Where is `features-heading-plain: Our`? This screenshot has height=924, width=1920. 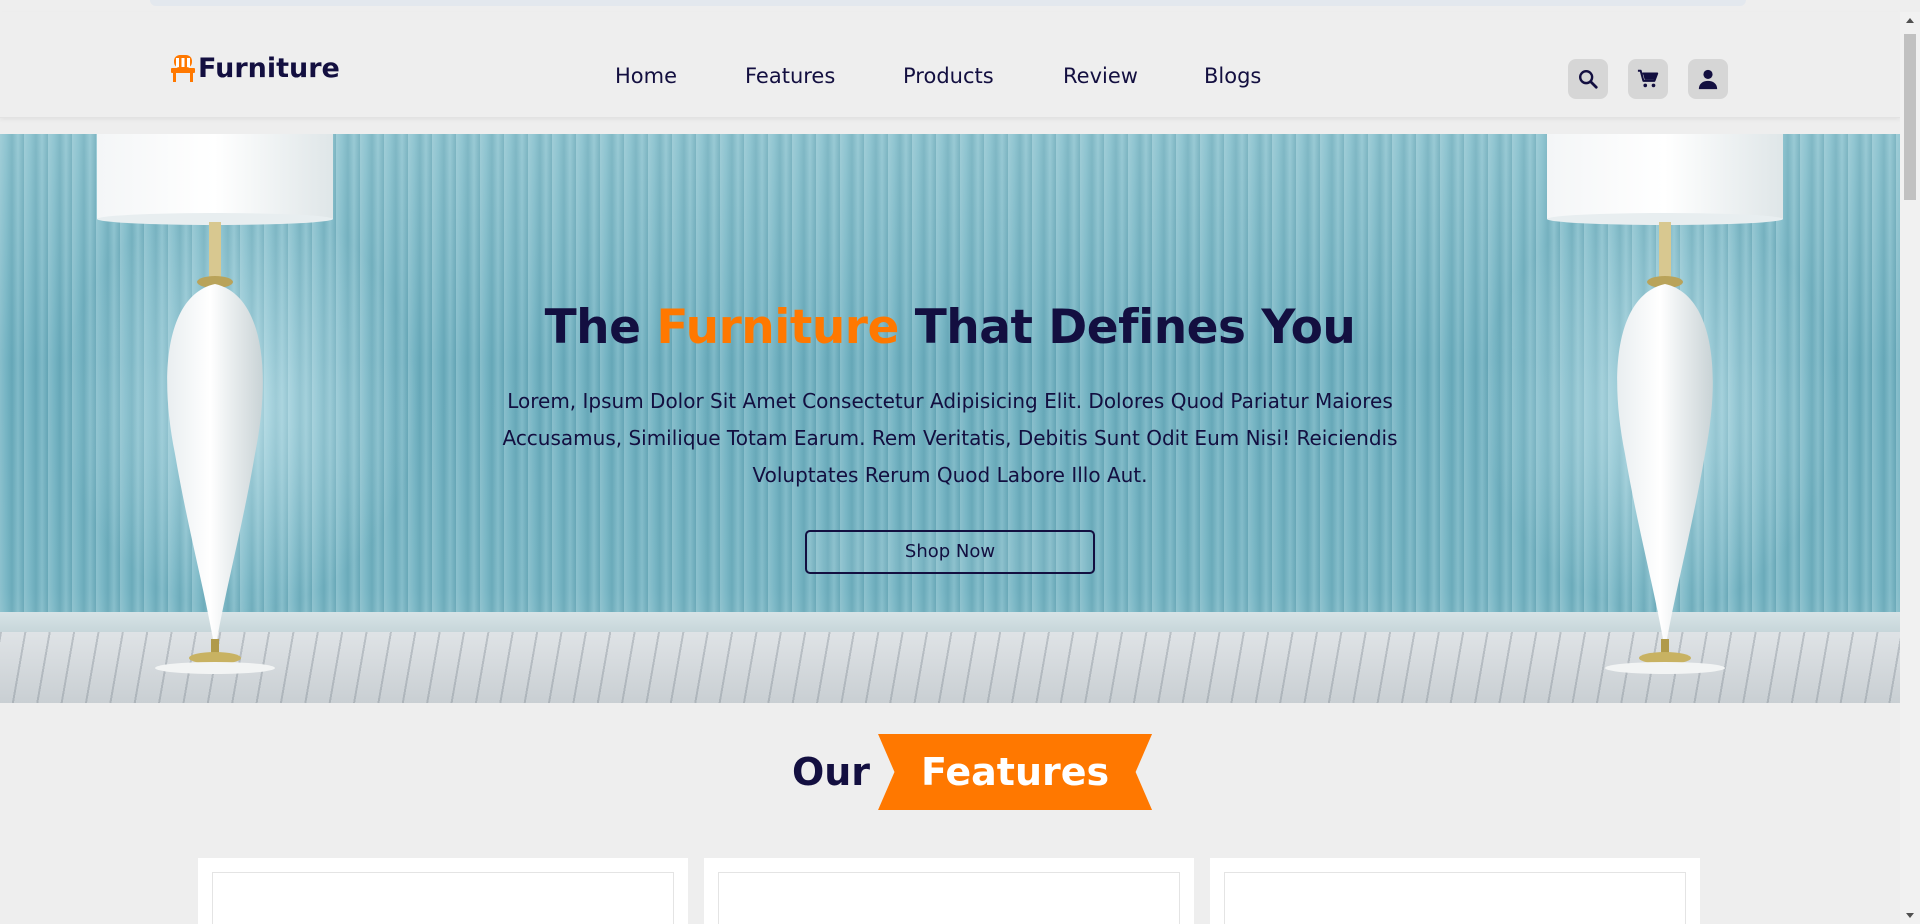
features-heading-plain: Our is located at coordinates (831, 772).